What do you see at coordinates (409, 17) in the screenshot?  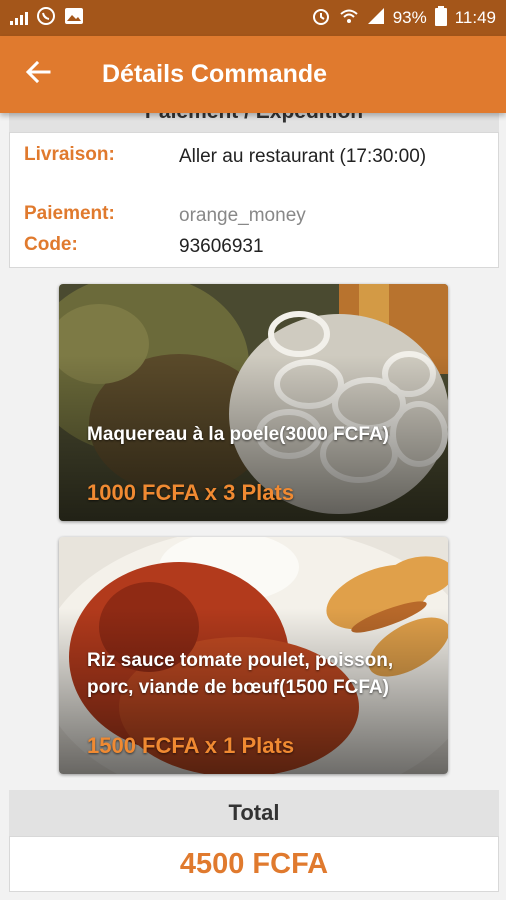 I see `battery-percent: 93%` at bounding box center [409, 17].